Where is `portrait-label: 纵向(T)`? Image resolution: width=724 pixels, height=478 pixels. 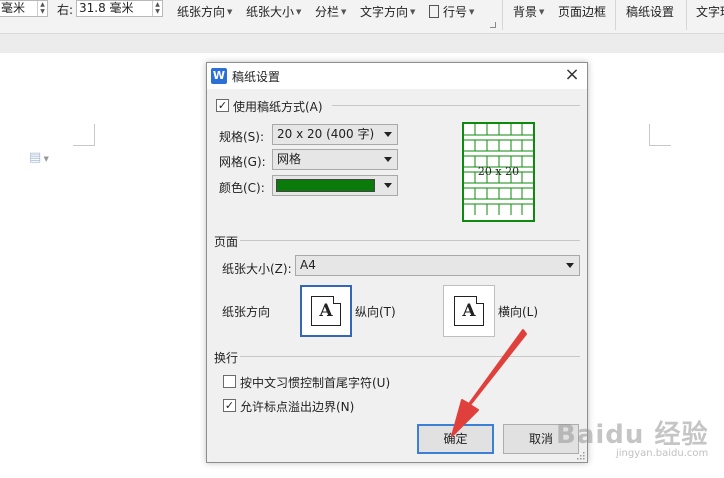 portrait-label: 纵向(T) is located at coordinates (375, 312).